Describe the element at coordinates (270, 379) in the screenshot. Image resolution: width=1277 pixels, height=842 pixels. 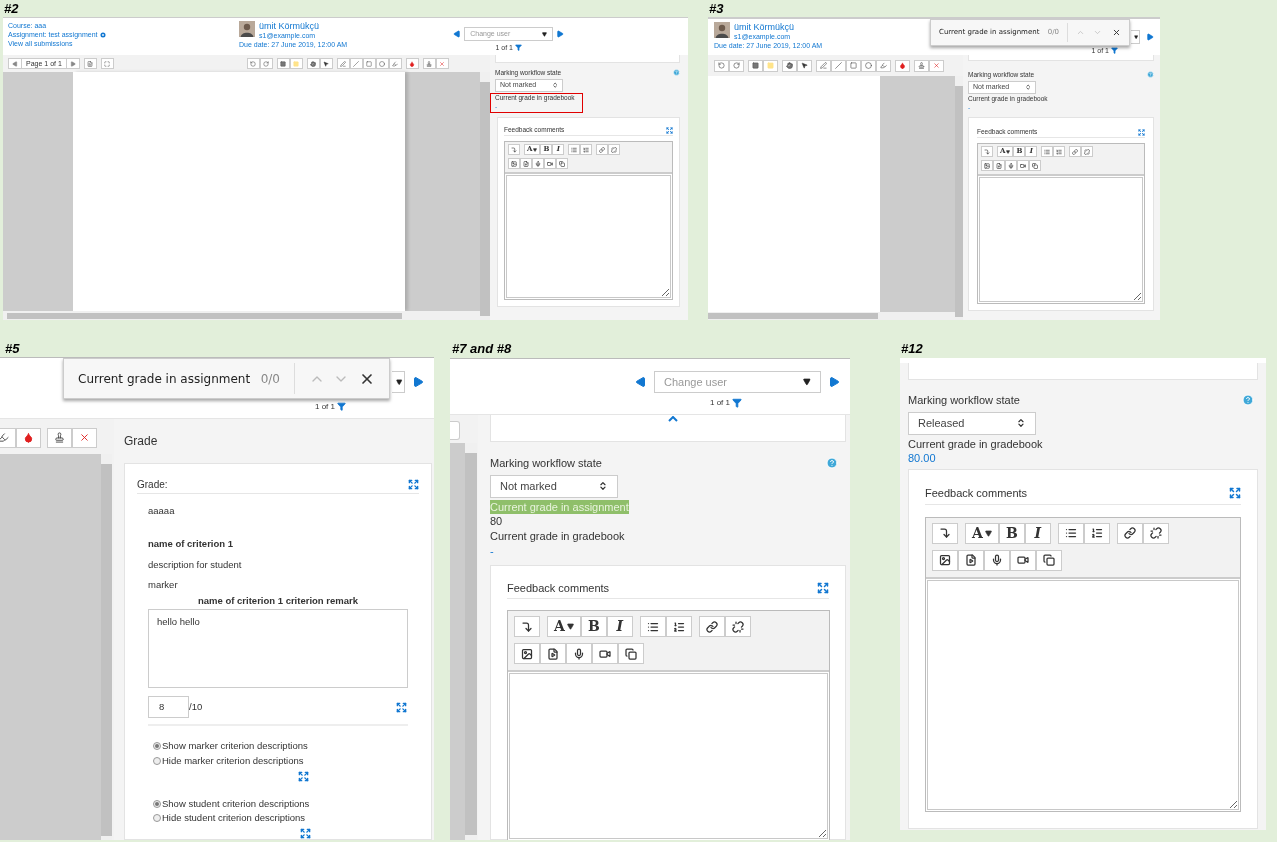
I see `match-count: 0/0` at that location.